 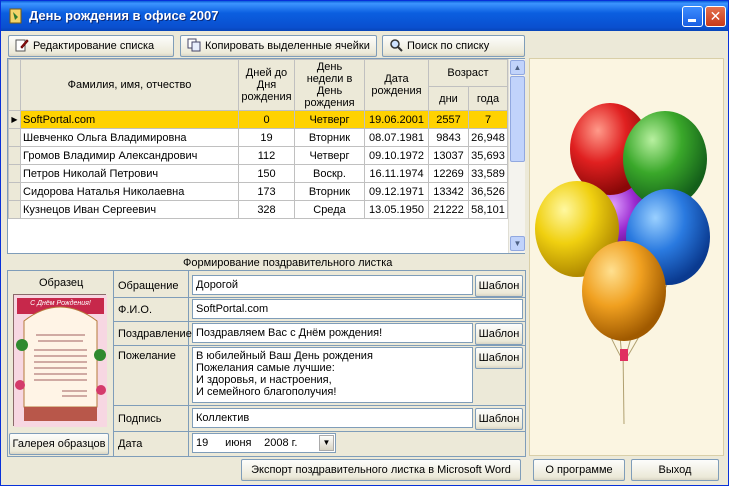 What do you see at coordinates (61, 283) in the screenshot?
I see `sample-label: Образец` at bounding box center [61, 283].